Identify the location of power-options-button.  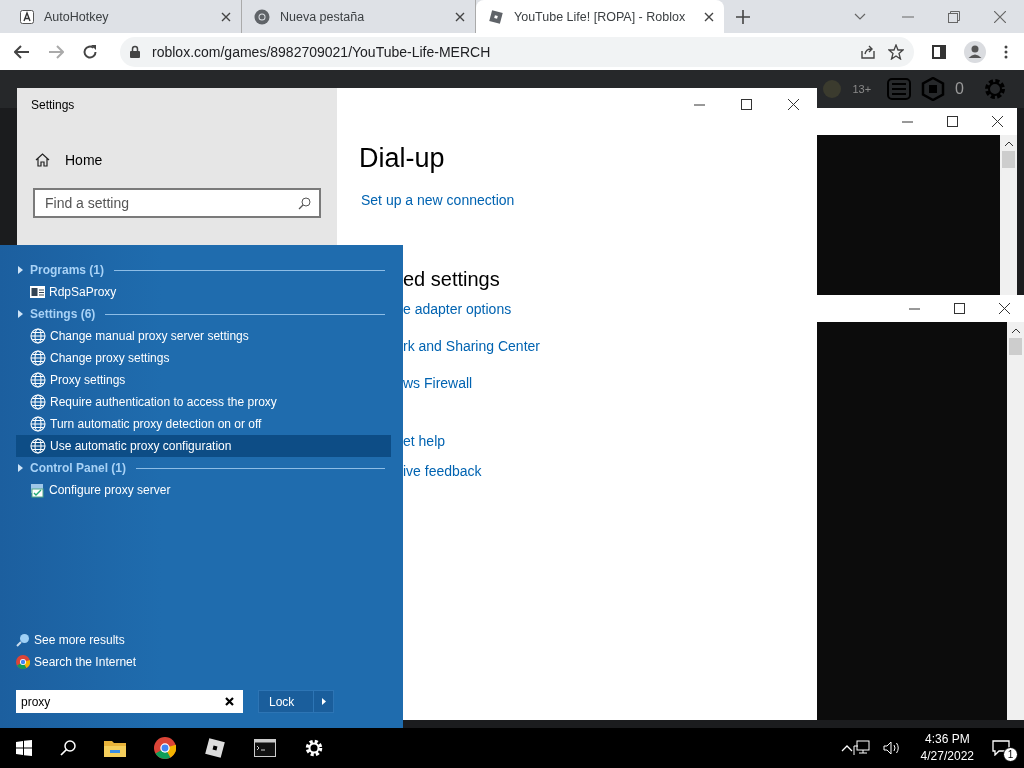
(324, 701).